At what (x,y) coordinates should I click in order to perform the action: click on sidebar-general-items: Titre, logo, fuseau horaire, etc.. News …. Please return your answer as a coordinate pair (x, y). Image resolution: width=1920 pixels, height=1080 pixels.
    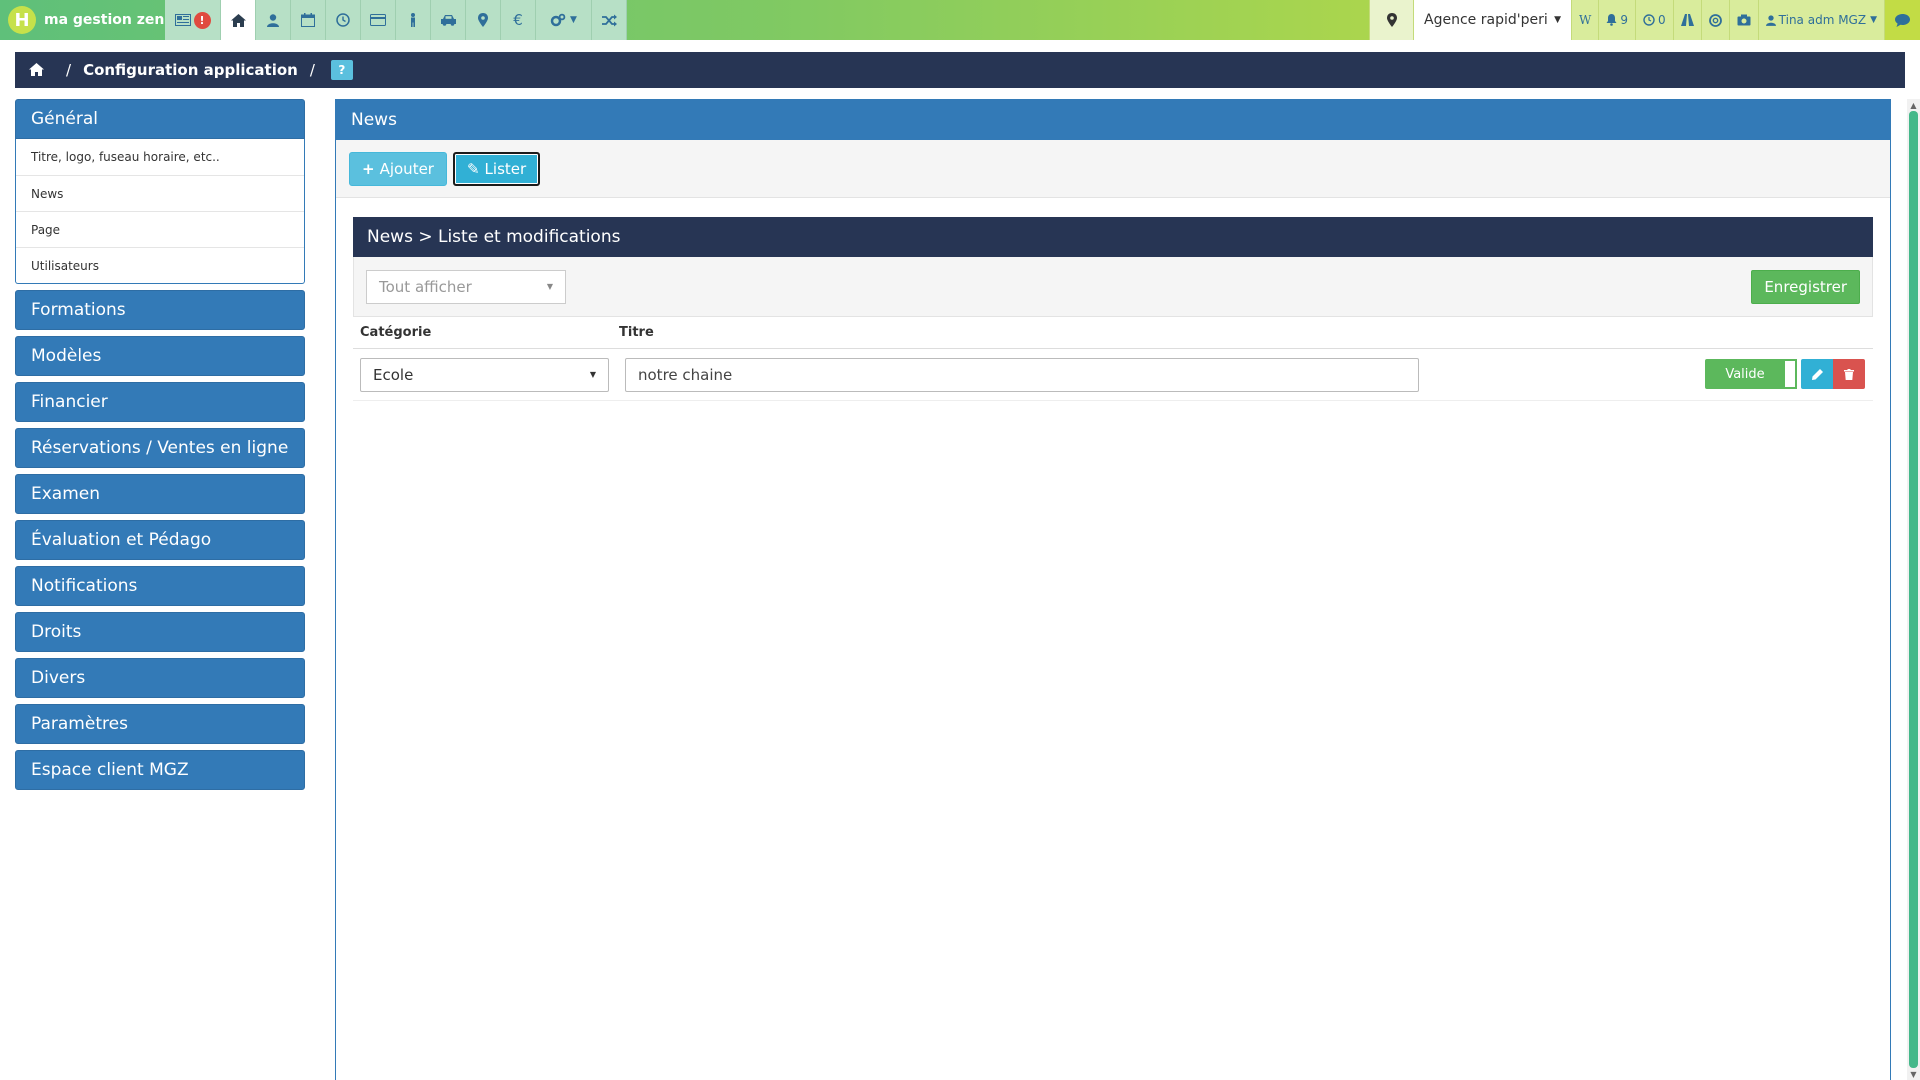
    Looking at the image, I should click on (160, 211).